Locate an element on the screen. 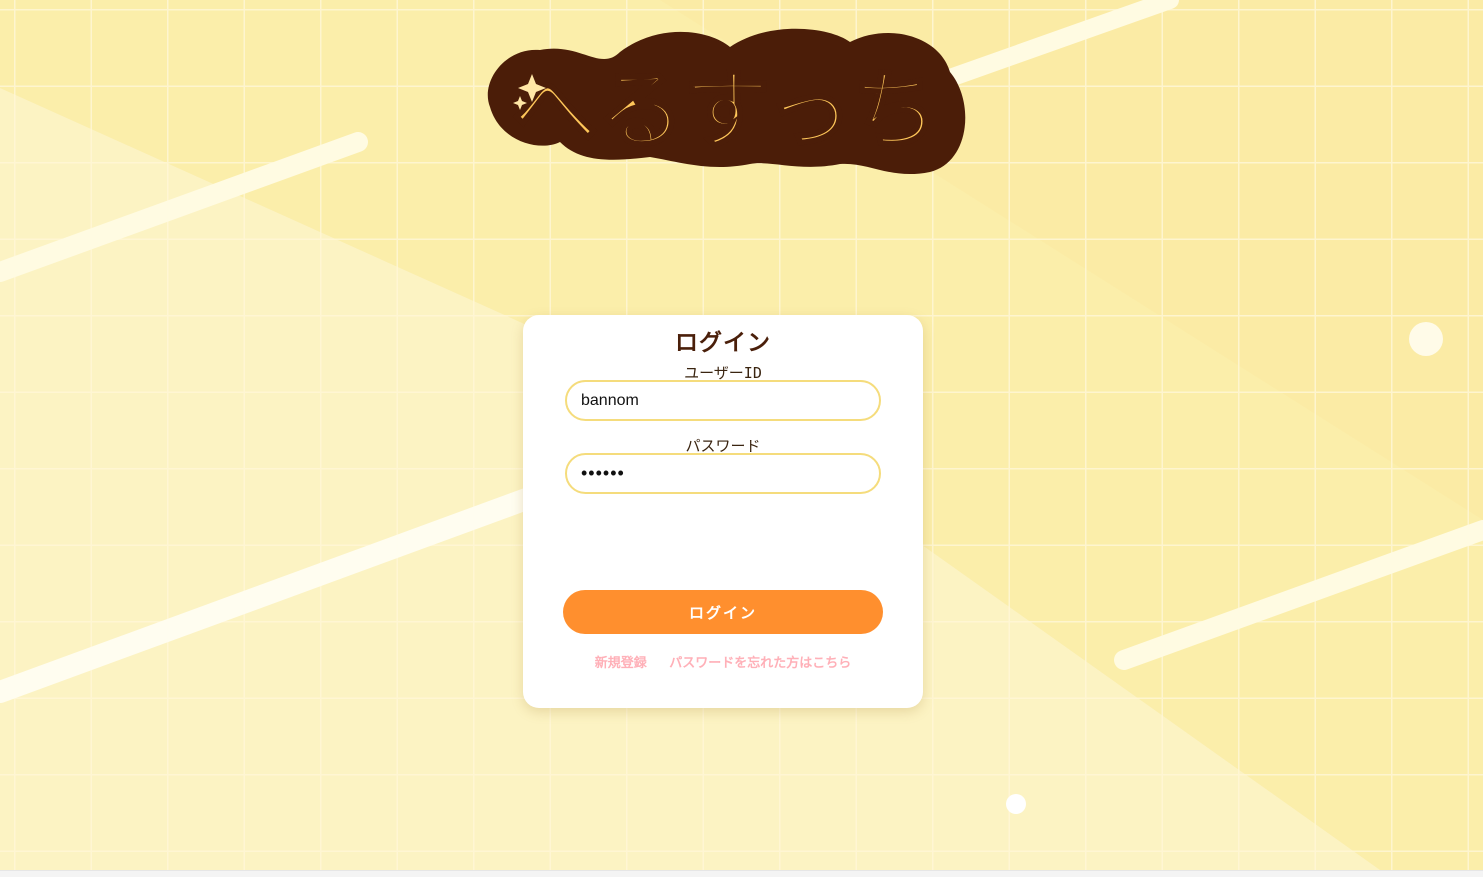 Image resolution: width=1483 pixels, height=877 pixels. password-input is located at coordinates (723, 473).